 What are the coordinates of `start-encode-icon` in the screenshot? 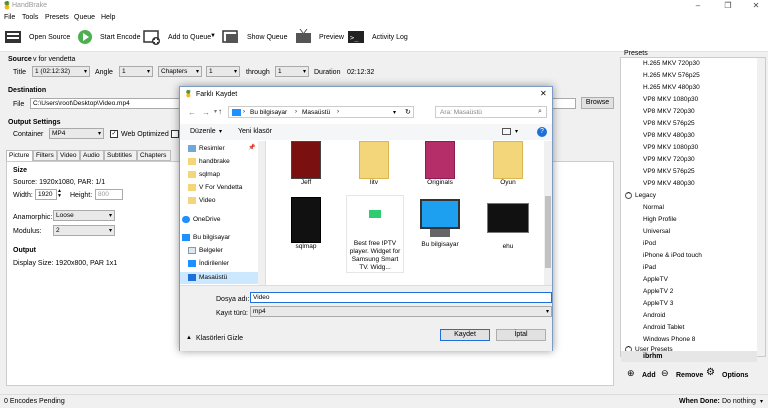 It's located at (86, 37).